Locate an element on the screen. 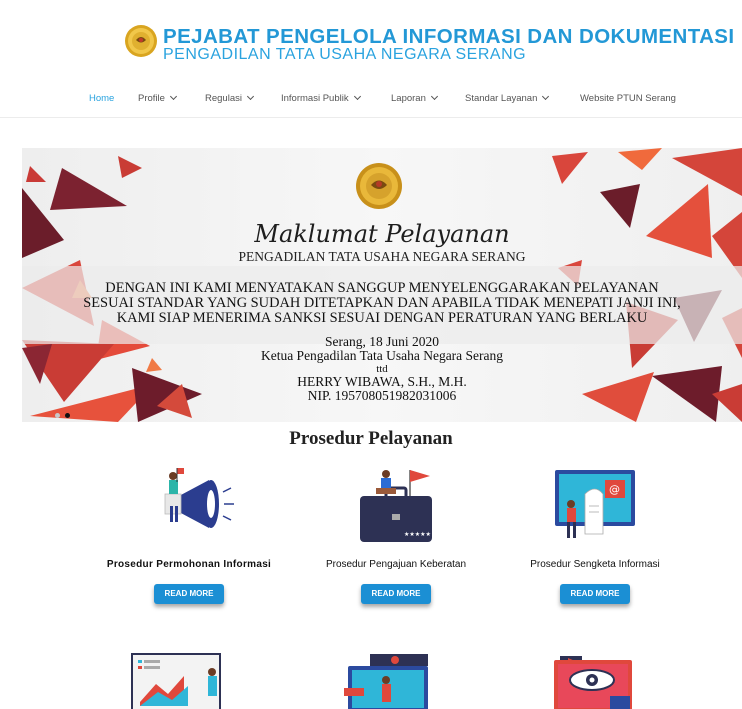 The width and height of the screenshot is (742, 709). procedure-card: Prosedur Permohonan Informasi READ MORE is located at coordinates (189, 535).